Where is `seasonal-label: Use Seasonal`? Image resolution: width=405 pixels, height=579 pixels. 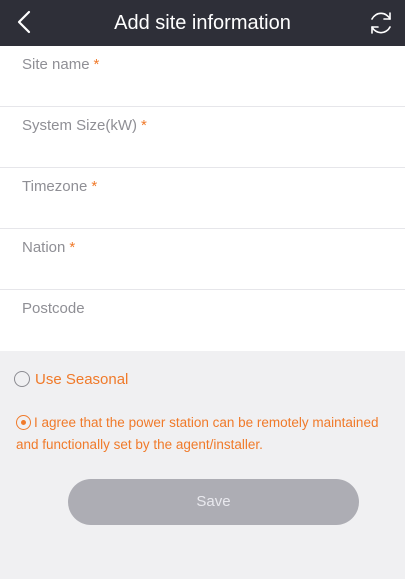 seasonal-label: Use Seasonal is located at coordinates (82, 379).